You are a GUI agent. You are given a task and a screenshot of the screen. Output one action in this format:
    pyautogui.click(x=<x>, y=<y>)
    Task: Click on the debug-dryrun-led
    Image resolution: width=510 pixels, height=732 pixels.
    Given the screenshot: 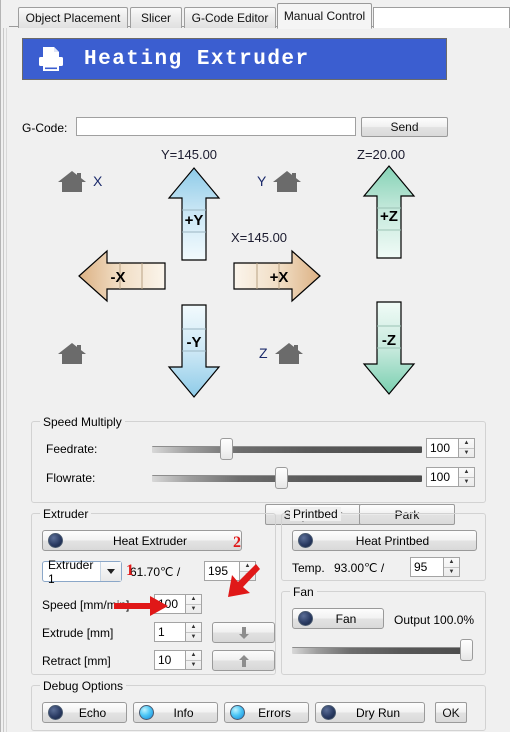 What is the action you would take?
    pyautogui.click(x=328, y=712)
    